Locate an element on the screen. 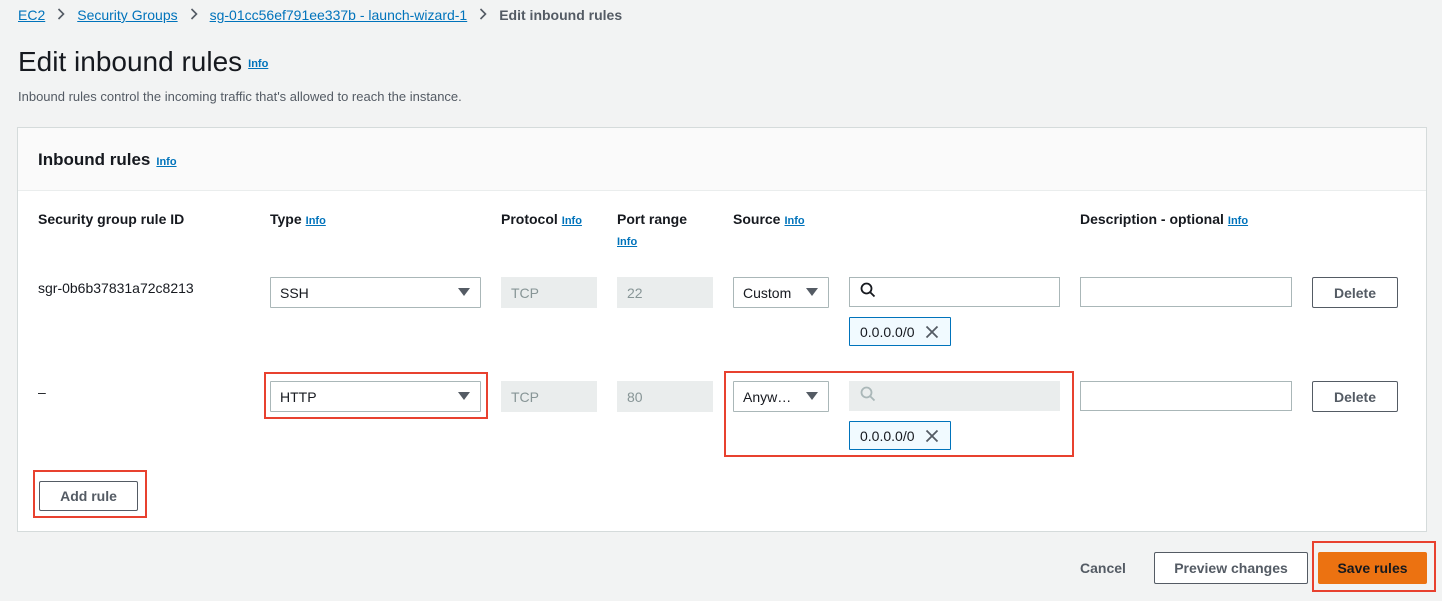  panel-title: Inbound rules Info is located at coordinates (107, 160).